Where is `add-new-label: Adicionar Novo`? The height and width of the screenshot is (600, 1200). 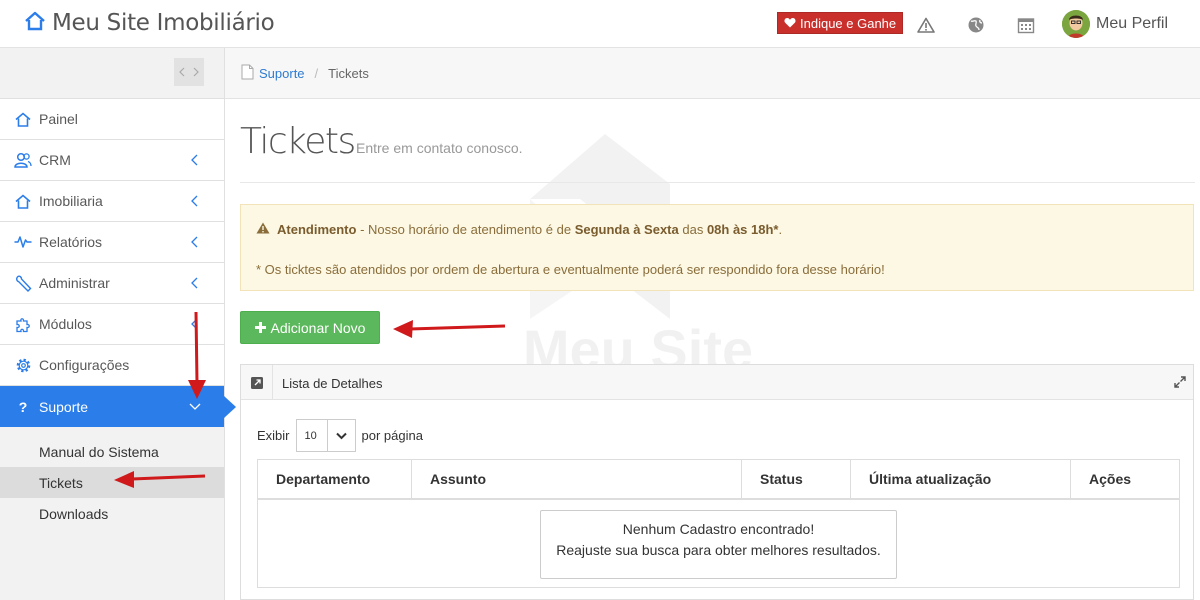 add-new-label: Adicionar Novo is located at coordinates (318, 327).